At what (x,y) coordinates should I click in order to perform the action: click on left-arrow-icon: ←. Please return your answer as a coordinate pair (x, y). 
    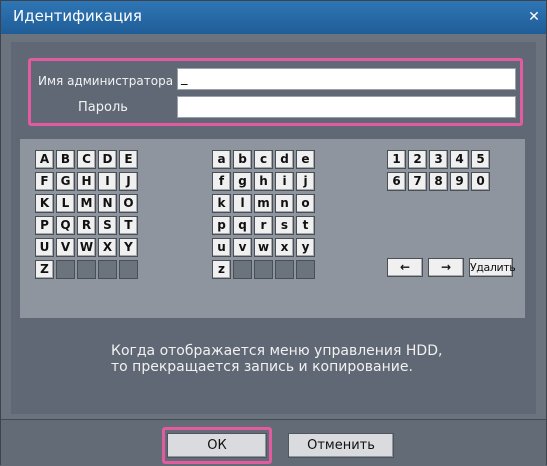
    Looking at the image, I should click on (405, 267).